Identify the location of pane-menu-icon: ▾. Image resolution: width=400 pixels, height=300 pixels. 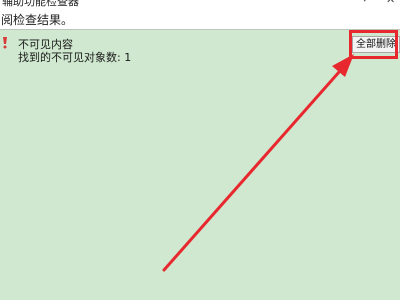
(365, 2).